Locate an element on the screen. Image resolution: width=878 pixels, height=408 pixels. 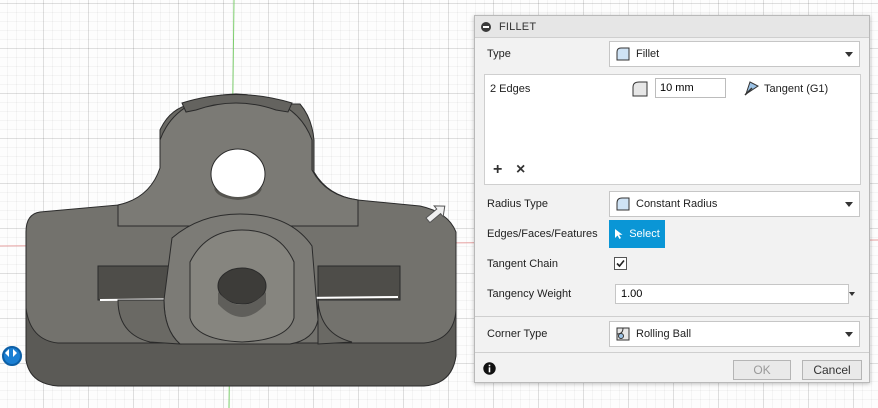
edges-faces-label: Edges/Faces/Features is located at coordinates (542, 234).